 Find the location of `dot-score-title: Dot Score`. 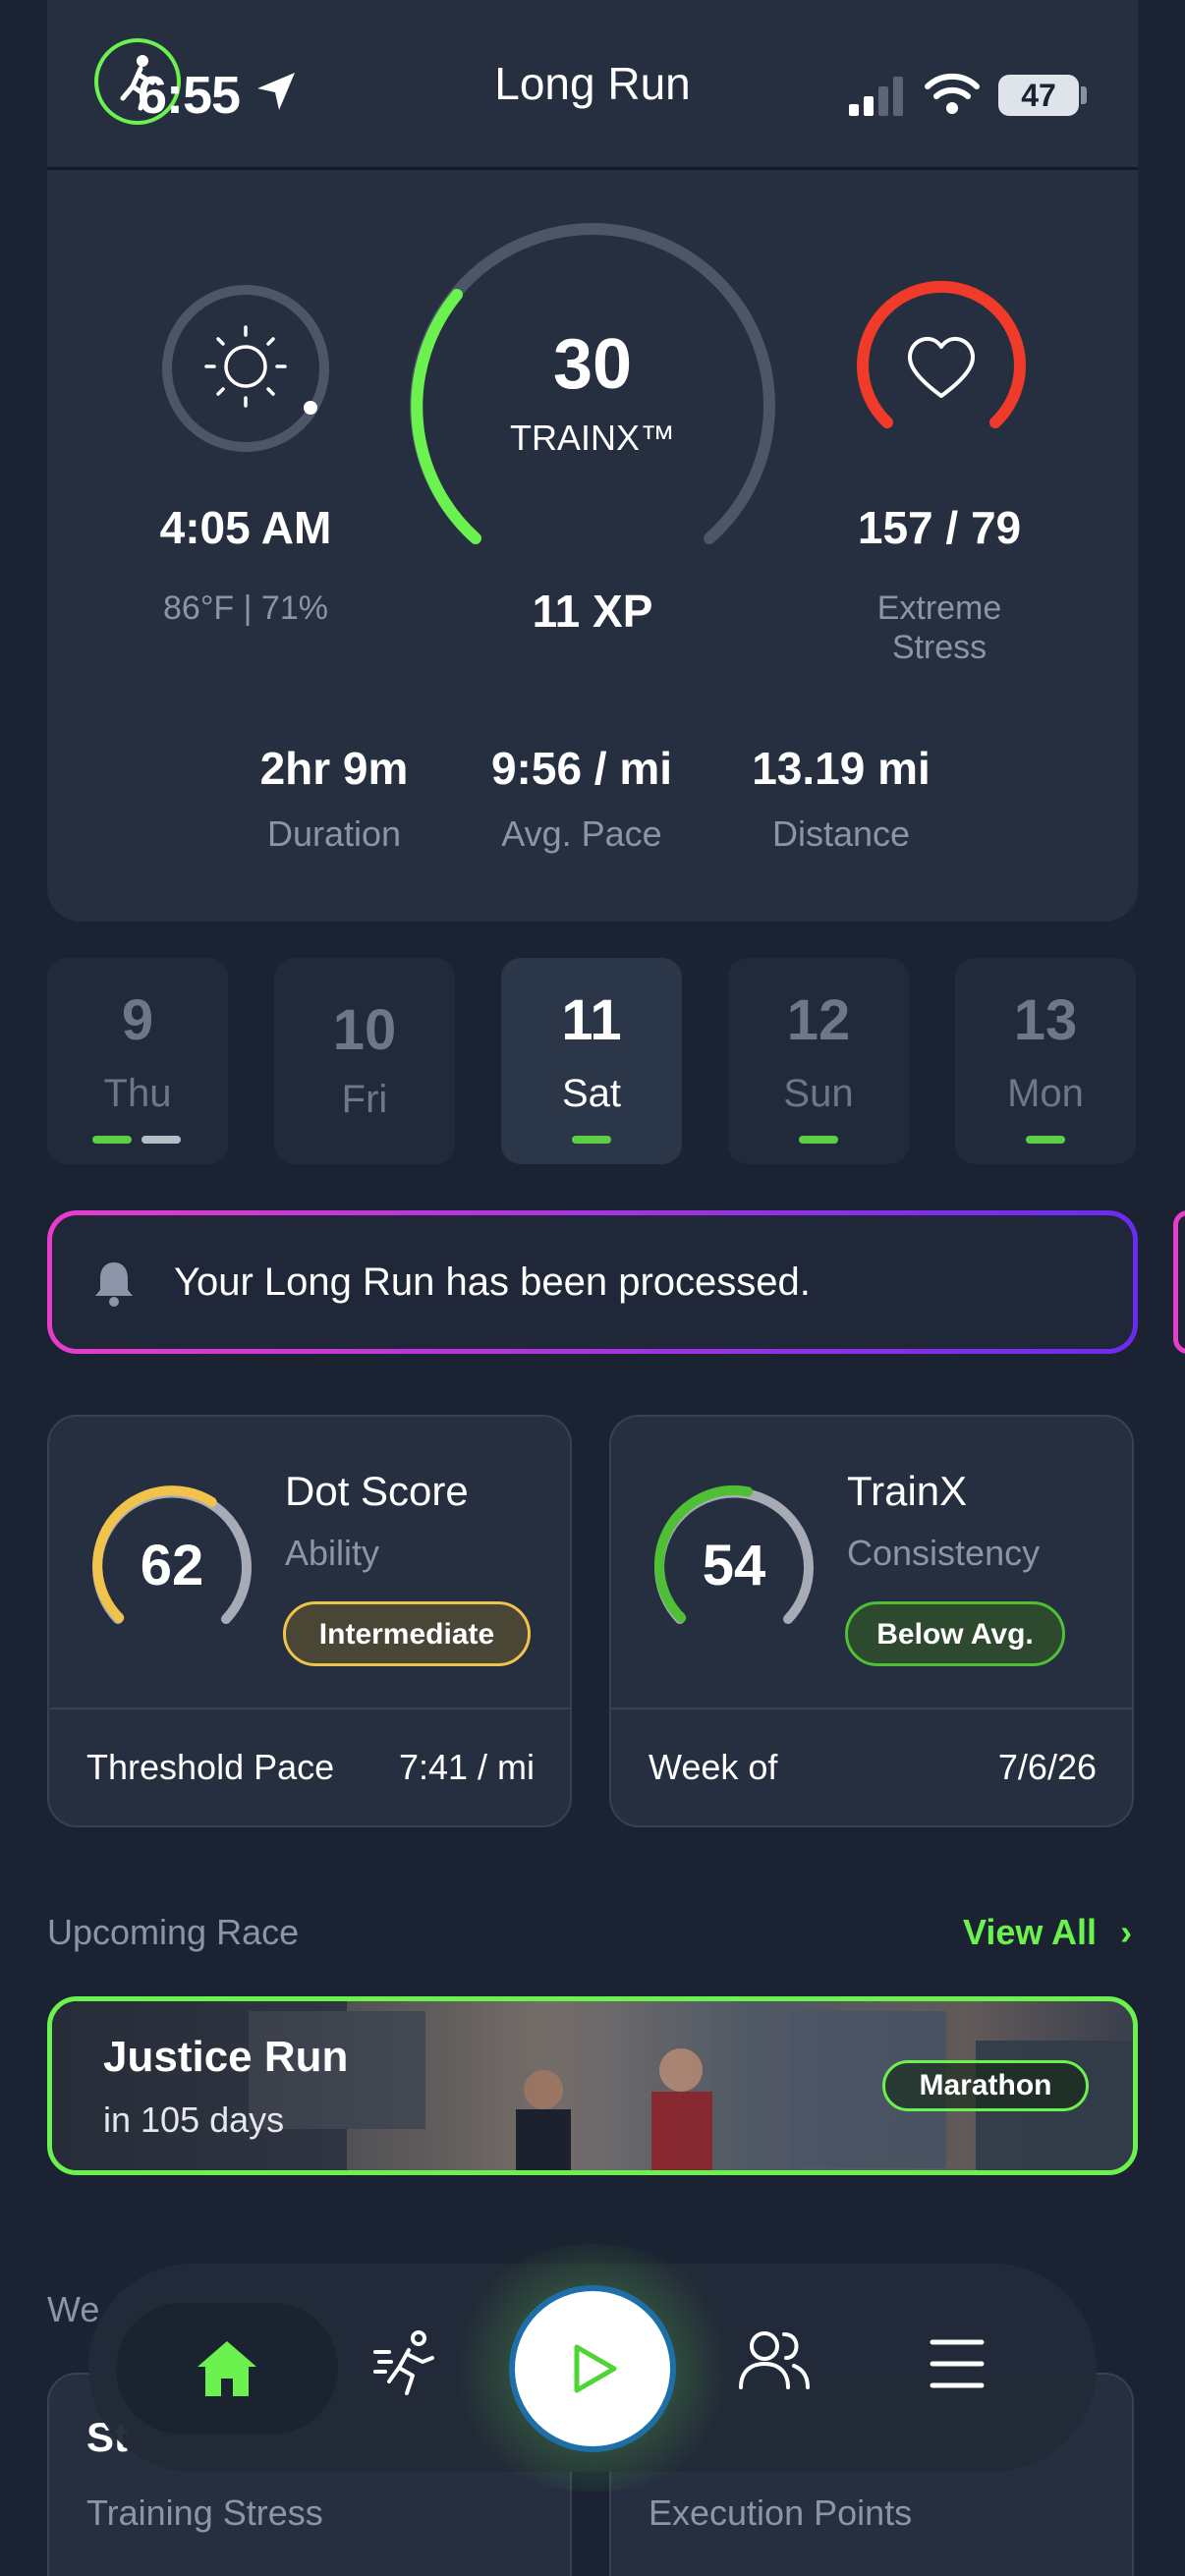

dot-score-title: Dot Score is located at coordinates (377, 1491).